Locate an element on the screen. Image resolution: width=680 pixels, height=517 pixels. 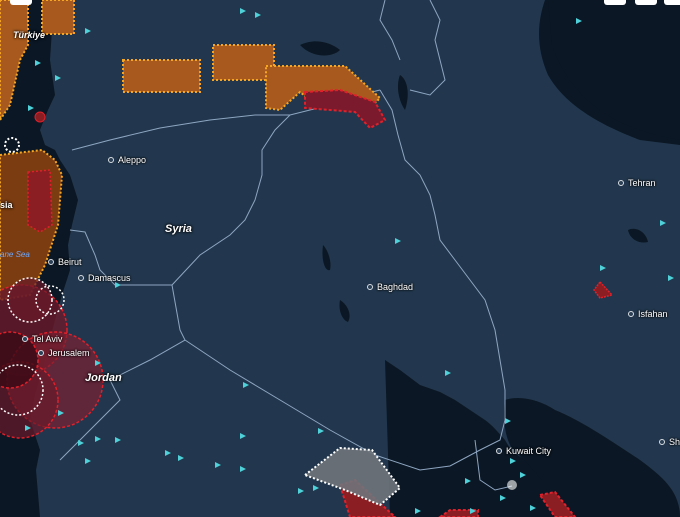
sea-label-mediterranean: ane Sea is located at coordinates (15, 254).